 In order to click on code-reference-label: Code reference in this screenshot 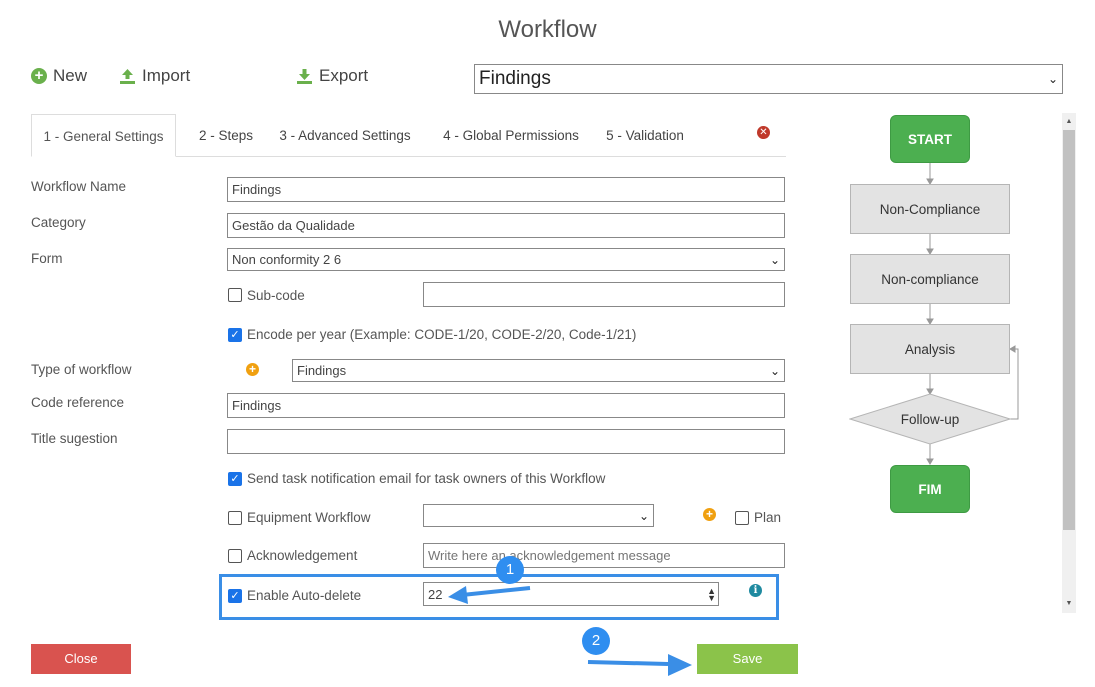, I will do `click(78, 402)`.